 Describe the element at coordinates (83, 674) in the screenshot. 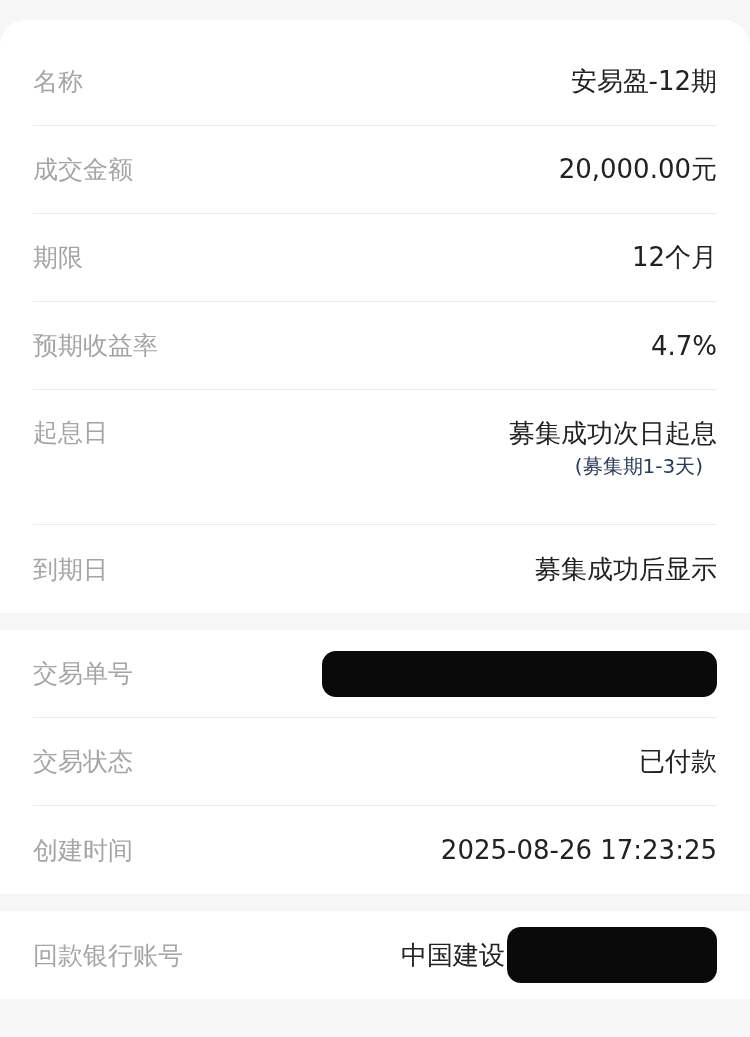

I see `field-label: 交易单号` at that location.